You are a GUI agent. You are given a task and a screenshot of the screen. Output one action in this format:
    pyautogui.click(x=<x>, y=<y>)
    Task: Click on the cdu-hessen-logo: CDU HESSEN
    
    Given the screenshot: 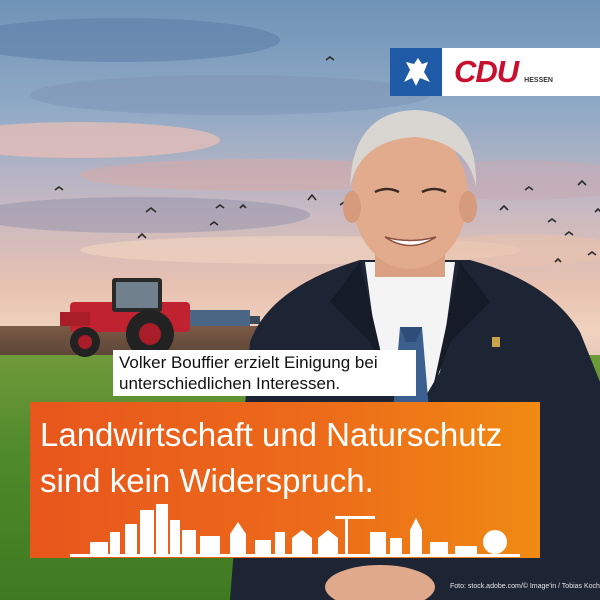 What is the action you would take?
    pyautogui.click(x=495, y=72)
    